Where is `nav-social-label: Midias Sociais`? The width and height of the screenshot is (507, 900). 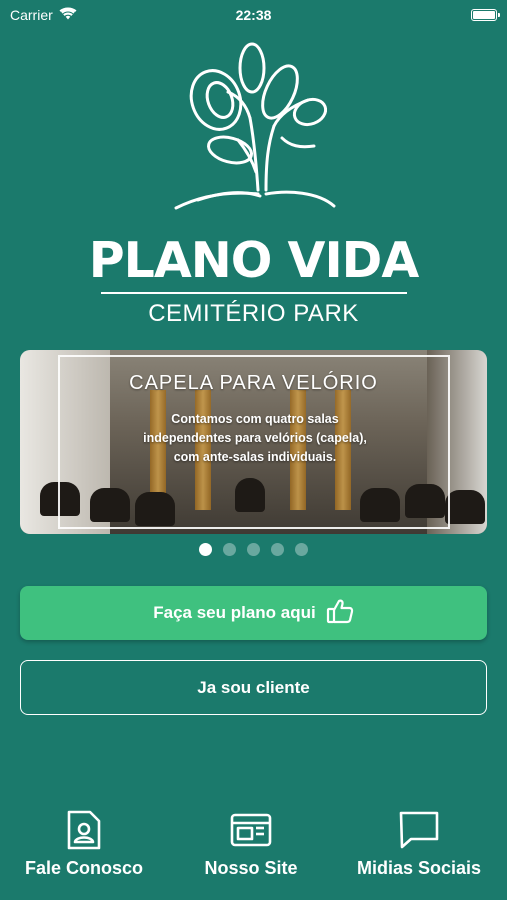 nav-social-label: Midias Sociais is located at coordinates (419, 868).